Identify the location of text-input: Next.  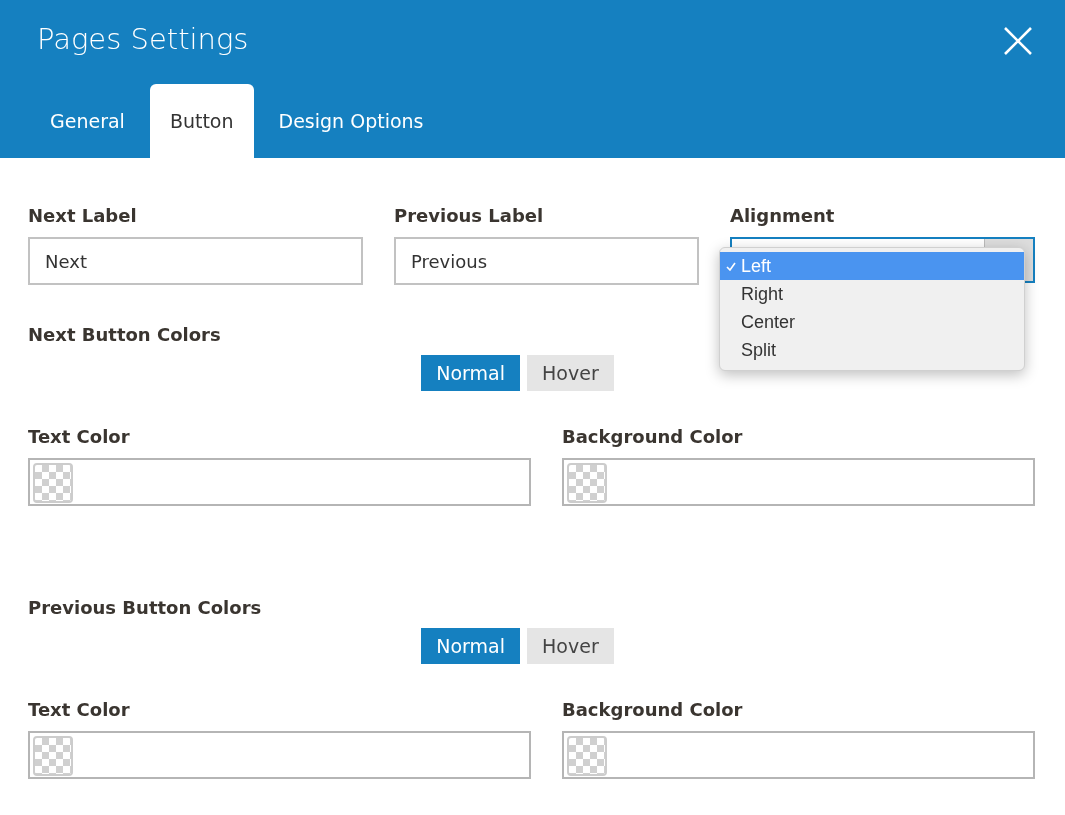
(195, 261).